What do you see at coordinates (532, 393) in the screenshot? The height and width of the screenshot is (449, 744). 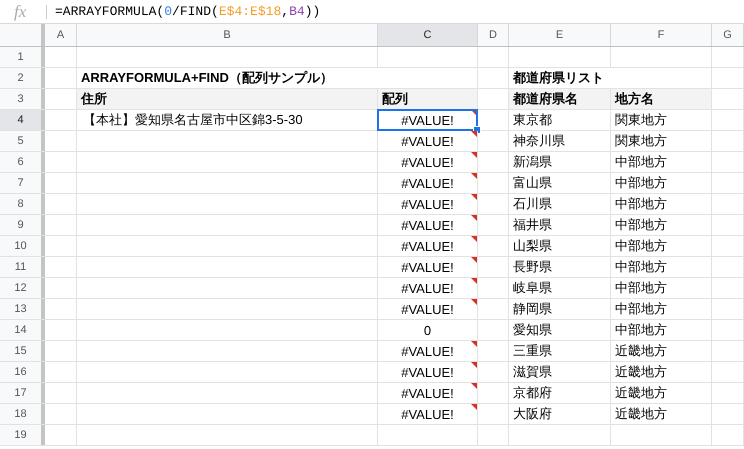 I see `cell-value: 京都府` at bounding box center [532, 393].